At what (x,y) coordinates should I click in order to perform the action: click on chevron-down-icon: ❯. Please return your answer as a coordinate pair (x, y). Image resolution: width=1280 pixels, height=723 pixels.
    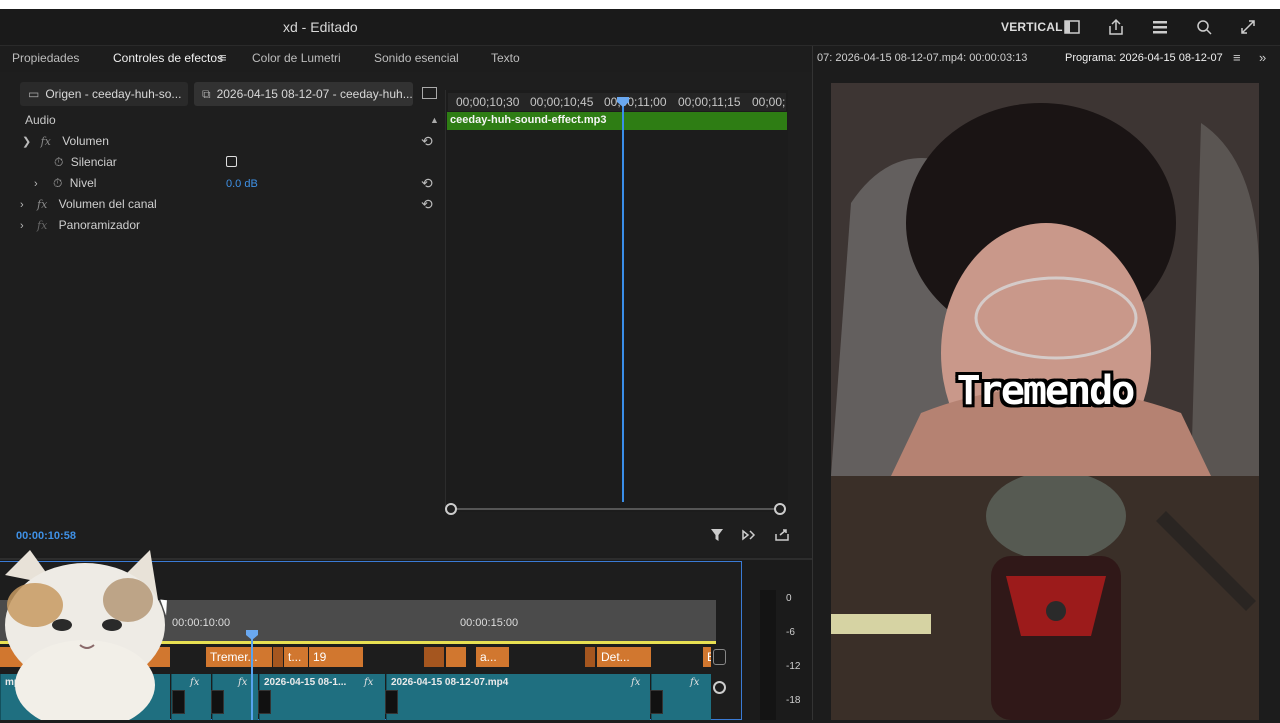
    Looking at the image, I should click on (26, 142).